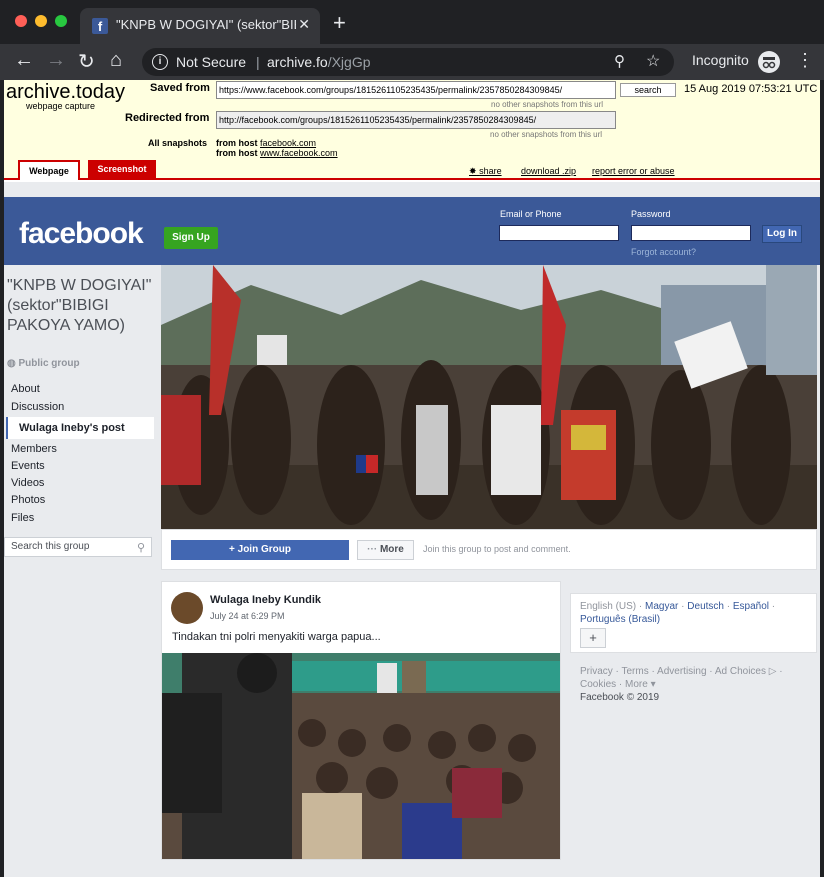 The height and width of the screenshot is (877, 824). Describe the element at coordinates (178, 143) in the screenshot. I see `all-snapshots-label: All snapshots` at that location.